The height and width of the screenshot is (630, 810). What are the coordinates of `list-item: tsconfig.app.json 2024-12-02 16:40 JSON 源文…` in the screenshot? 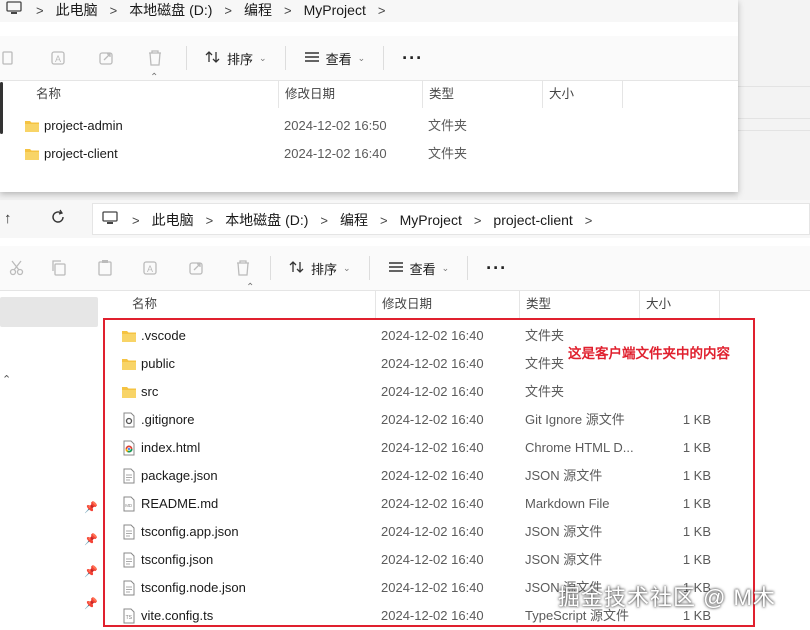 It's located at (455, 532).